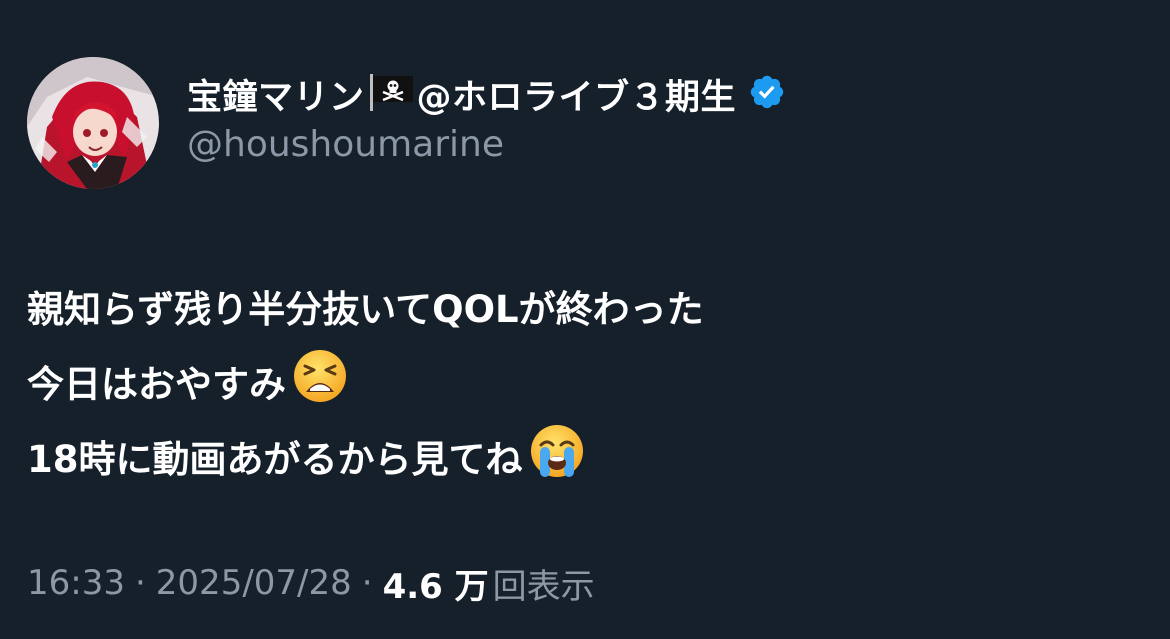  Describe the element at coordinates (767, 94) in the screenshot. I see `verified-badge-icon` at that location.